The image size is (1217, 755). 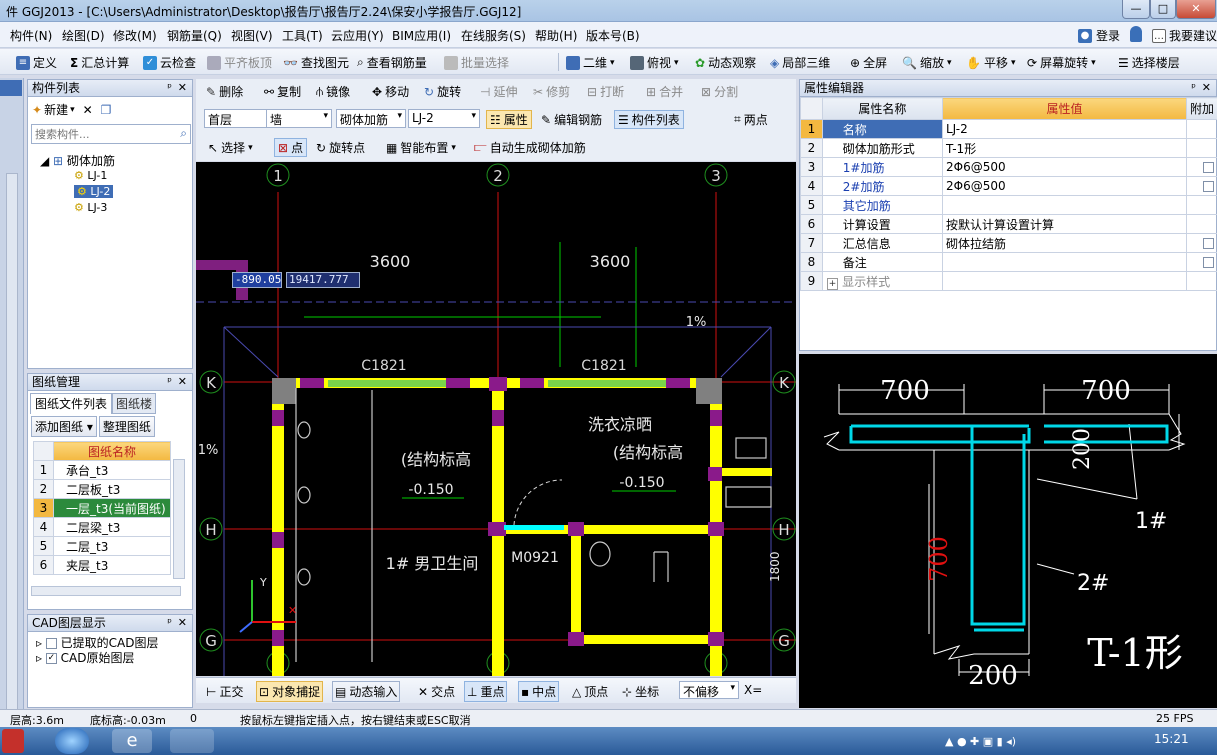 What do you see at coordinates (371, 118) in the screenshot?
I see `subtype-select: 砌体加筋 ▾` at bounding box center [371, 118].